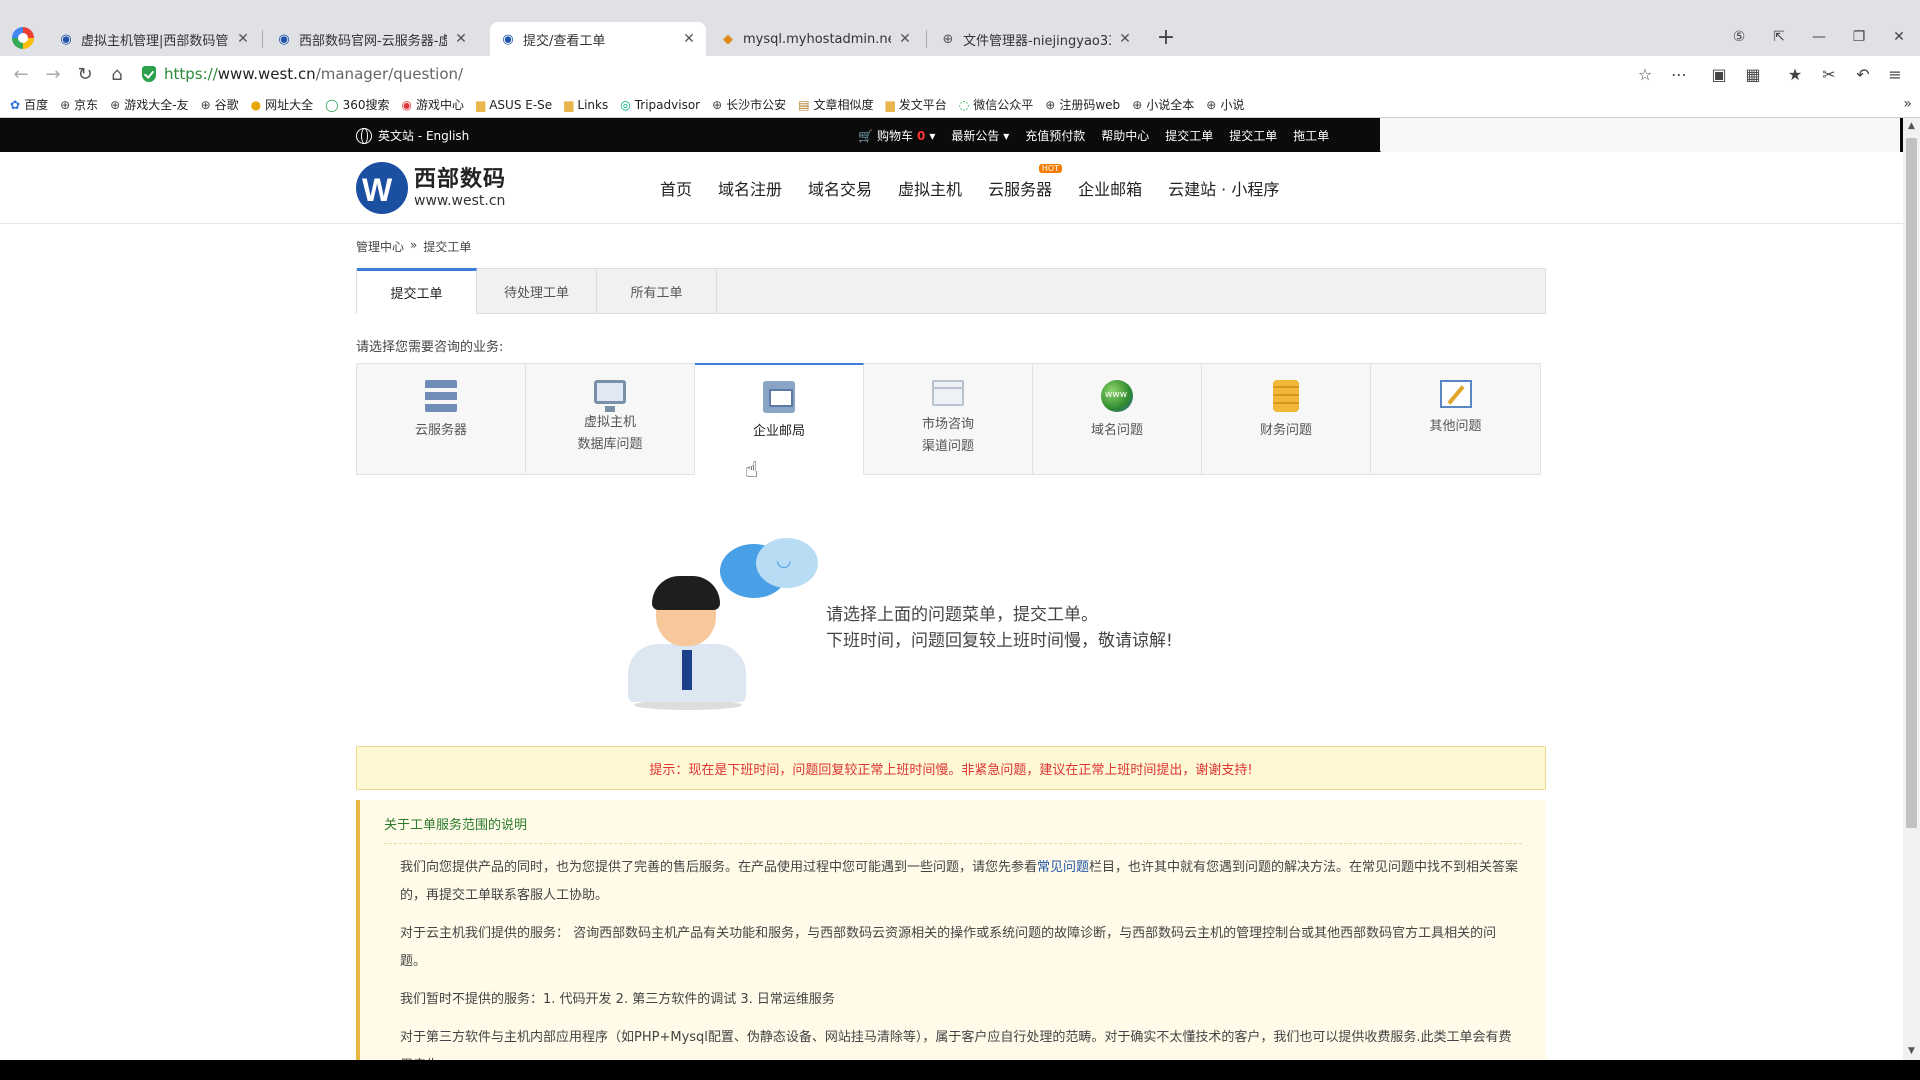 This screenshot has width=1920, height=1080. I want to click on pin-icon: ⇱, so click(1779, 37).